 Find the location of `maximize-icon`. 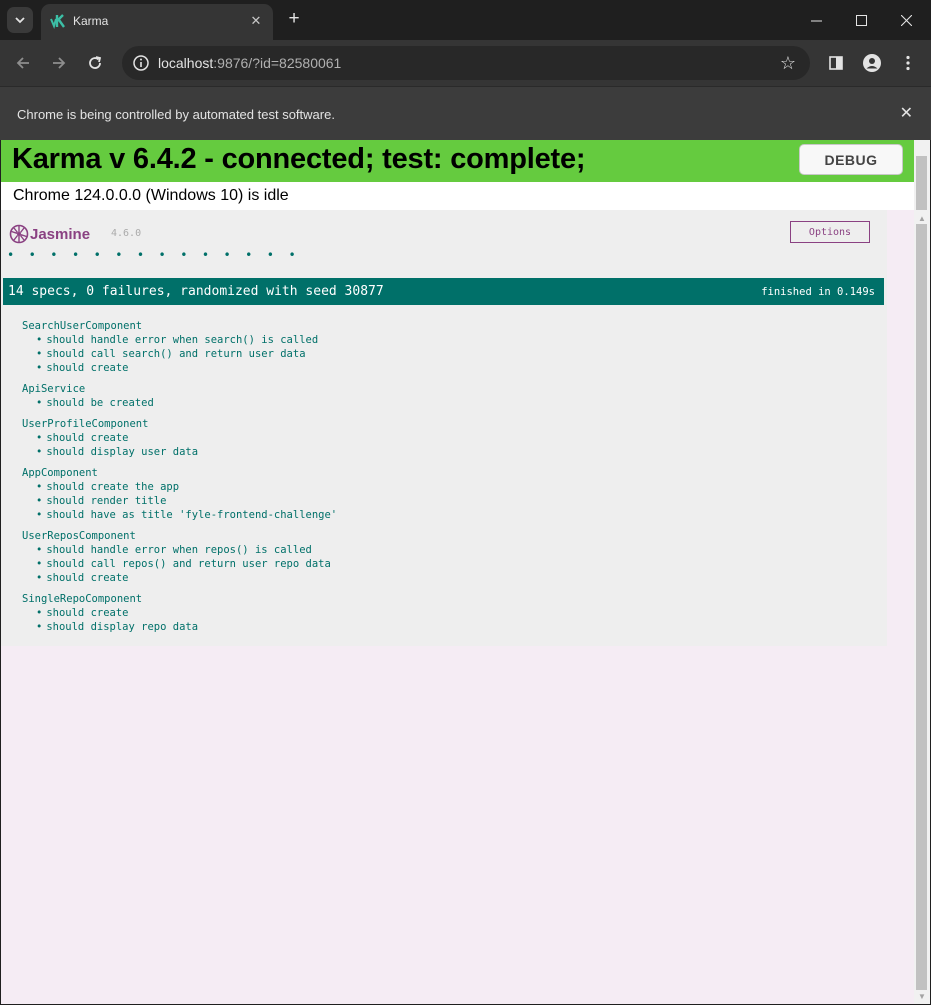

maximize-icon is located at coordinates (861, 20).